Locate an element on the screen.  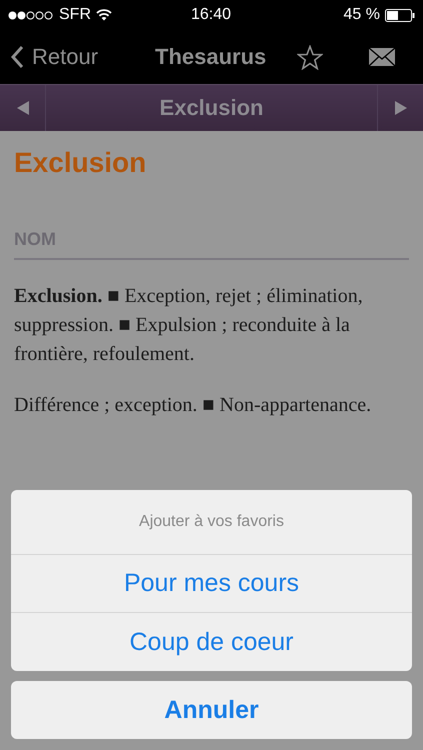
battery-percent: 45 % is located at coordinates (362, 15).